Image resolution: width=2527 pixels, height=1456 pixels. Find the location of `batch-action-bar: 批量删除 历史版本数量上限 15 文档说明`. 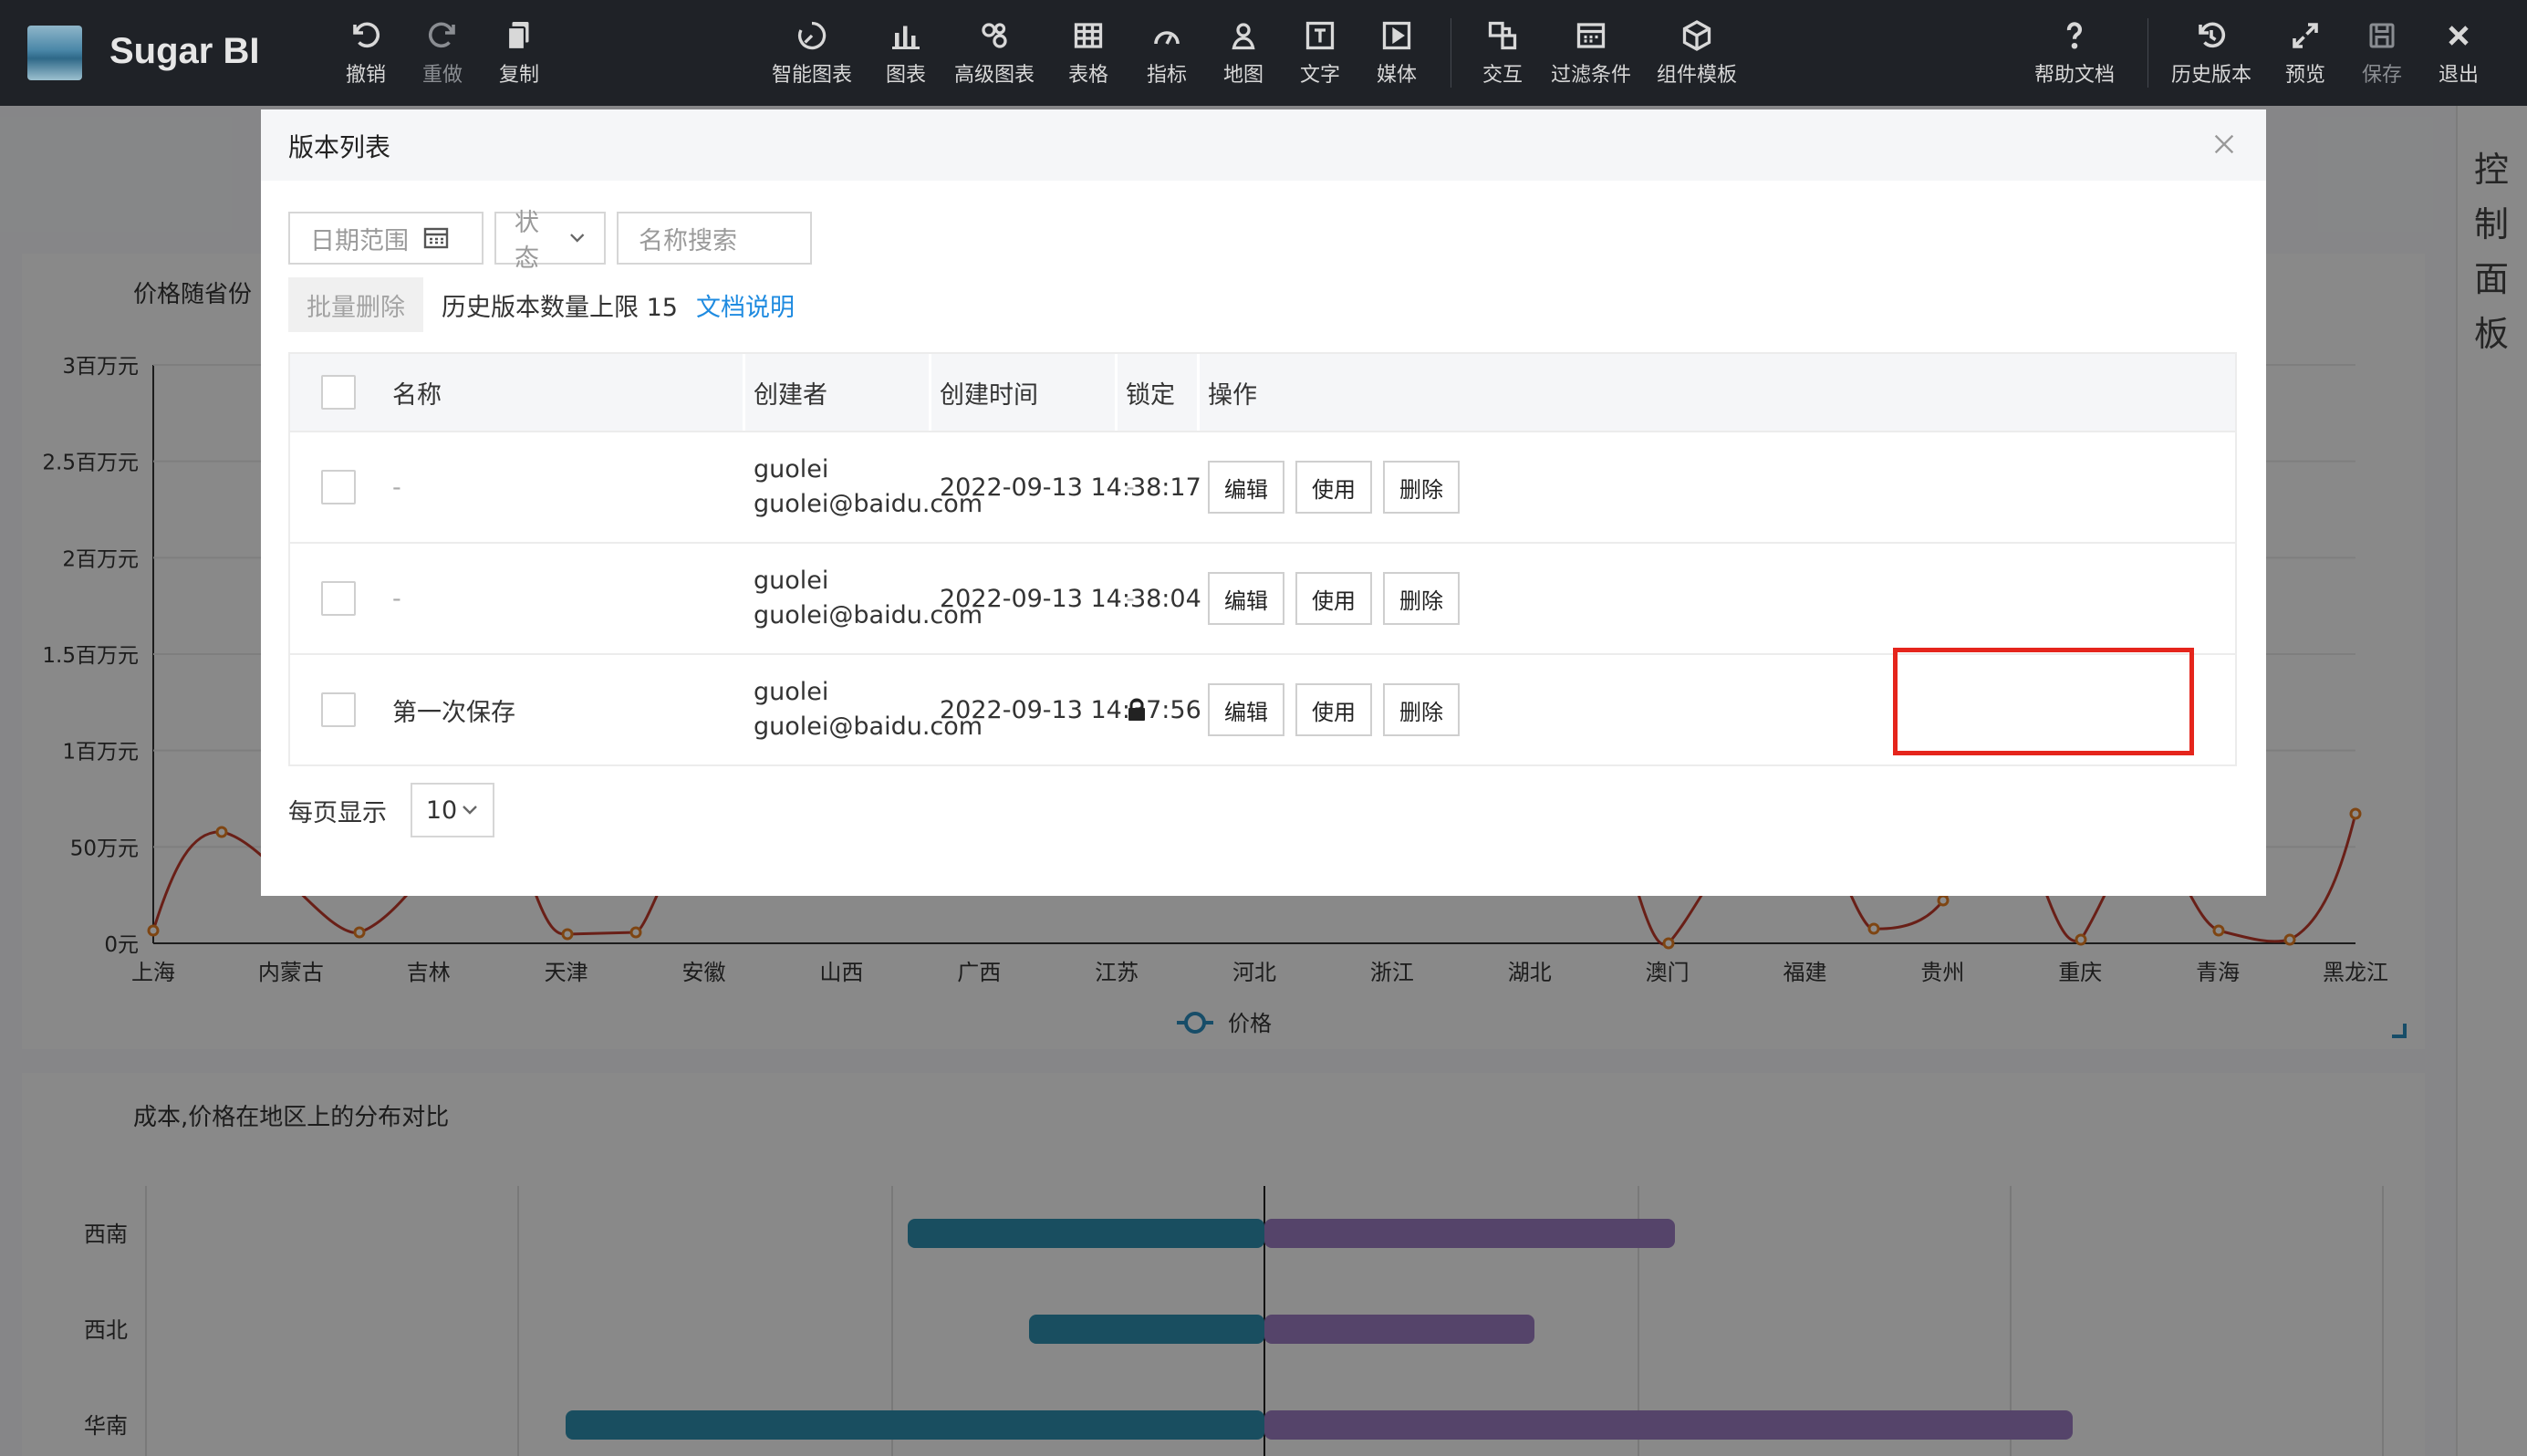

batch-action-bar: 批量删除 历史版本数量上限 15 文档说明 is located at coordinates (542, 304).